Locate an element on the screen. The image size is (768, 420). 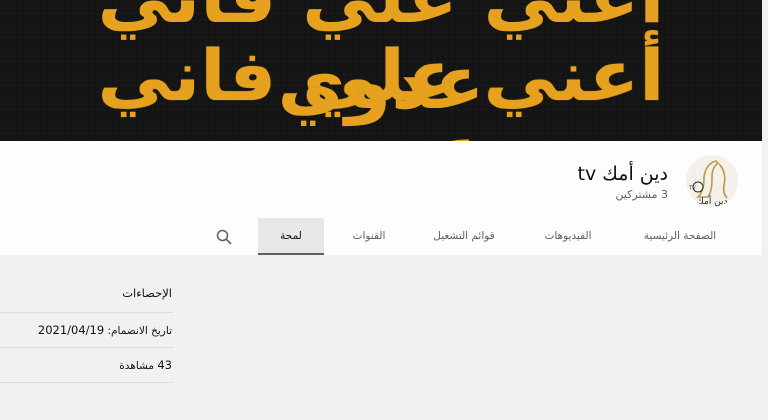
tab-home: الصفحة الرئيسية is located at coordinates (680, 236).